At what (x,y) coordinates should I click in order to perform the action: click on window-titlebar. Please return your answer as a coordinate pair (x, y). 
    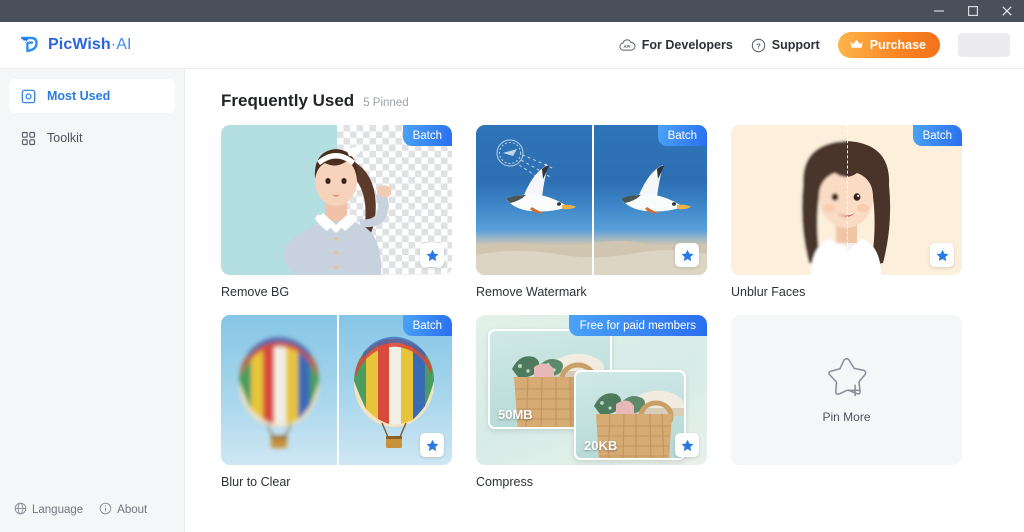
    Looking at the image, I should click on (512, 11).